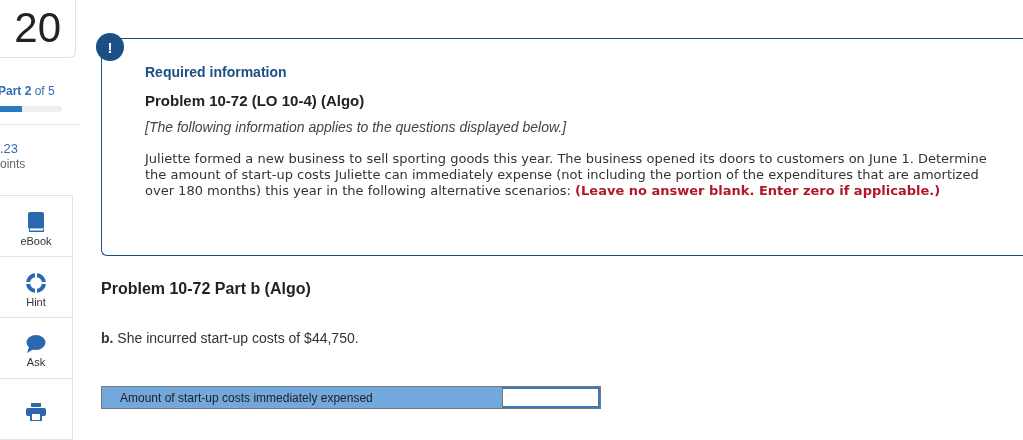 Image resolution: width=1023 pixels, height=440 pixels. What do you see at coordinates (13, 163) in the screenshot?
I see `score-label: oints` at bounding box center [13, 163].